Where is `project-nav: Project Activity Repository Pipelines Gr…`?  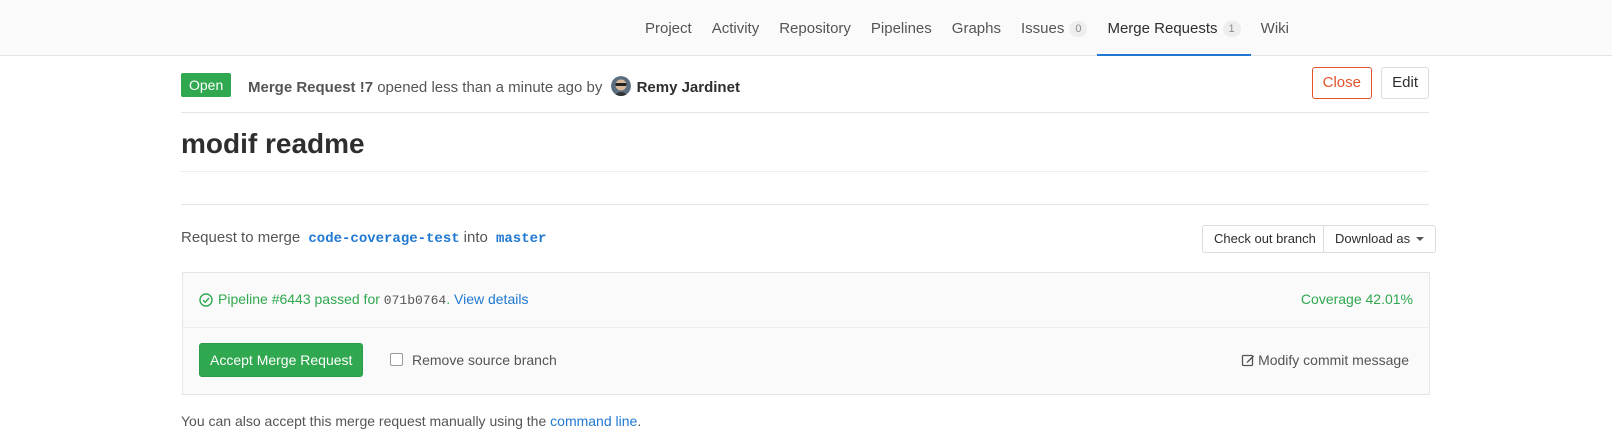
project-nav: Project Activity Repository Pipelines Gr… is located at coordinates (806, 28).